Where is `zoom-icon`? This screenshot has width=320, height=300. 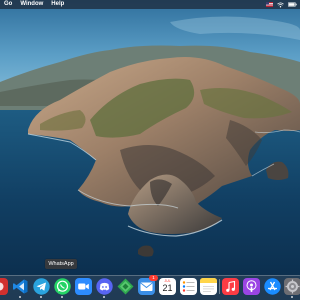
zoom-icon is located at coordinates (83, 286).